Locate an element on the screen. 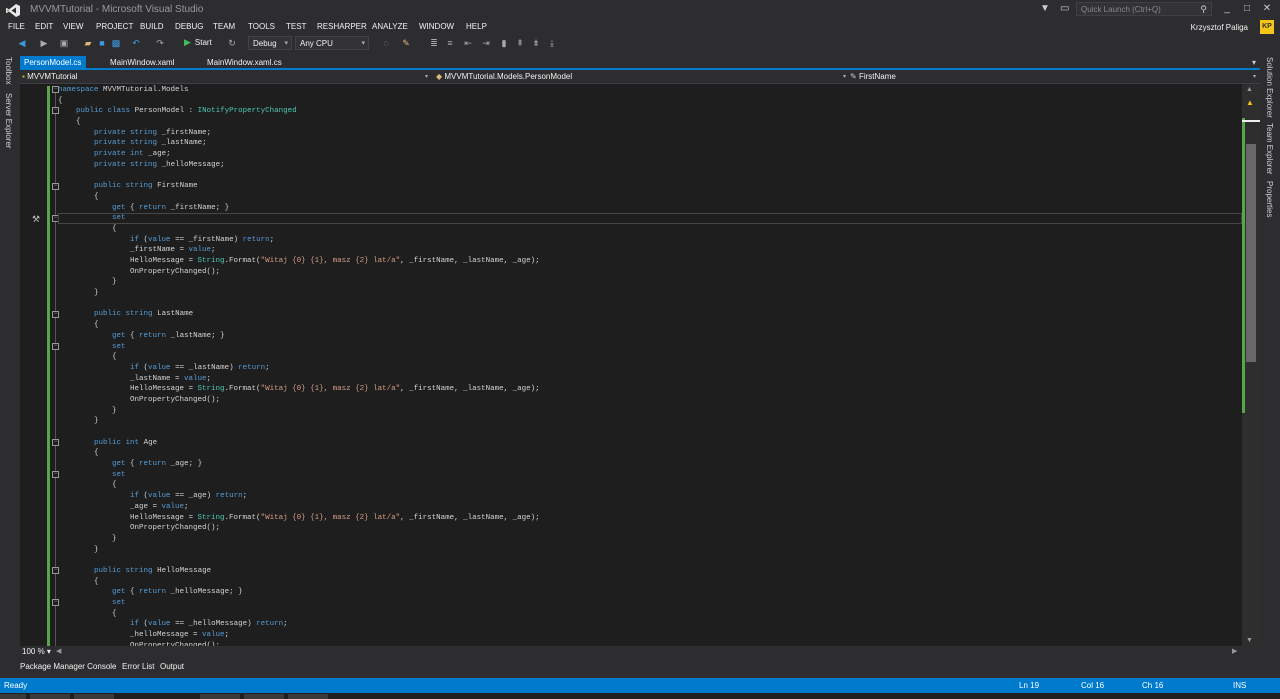 The image size is (1280, 699). code-line: namespace MVVMTutorial.Models is located at coordinates (299, 90).